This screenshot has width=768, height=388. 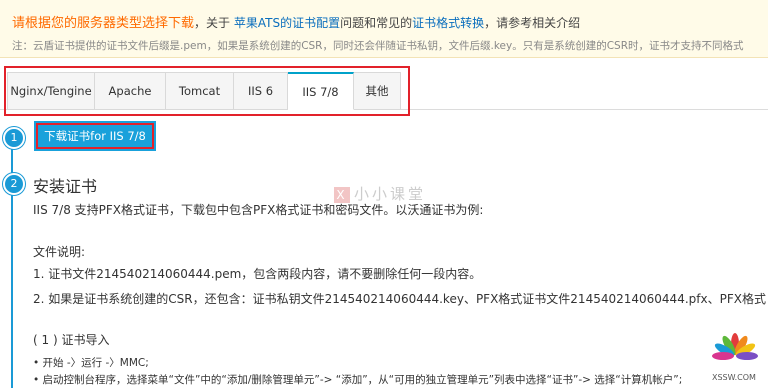 What do you see at coordinates (59, 252) in the screenshot?
I see `file-desc-heading: 文件说明:` at bounding box center [59, 252].